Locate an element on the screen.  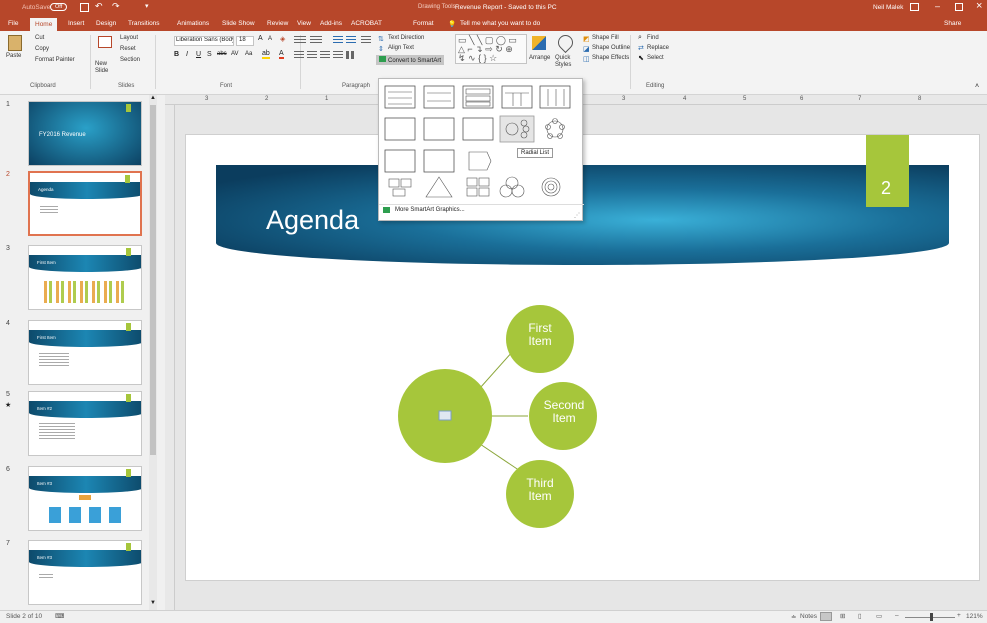
spelling-icon: ⌨ is located at coordinates (59, 616).